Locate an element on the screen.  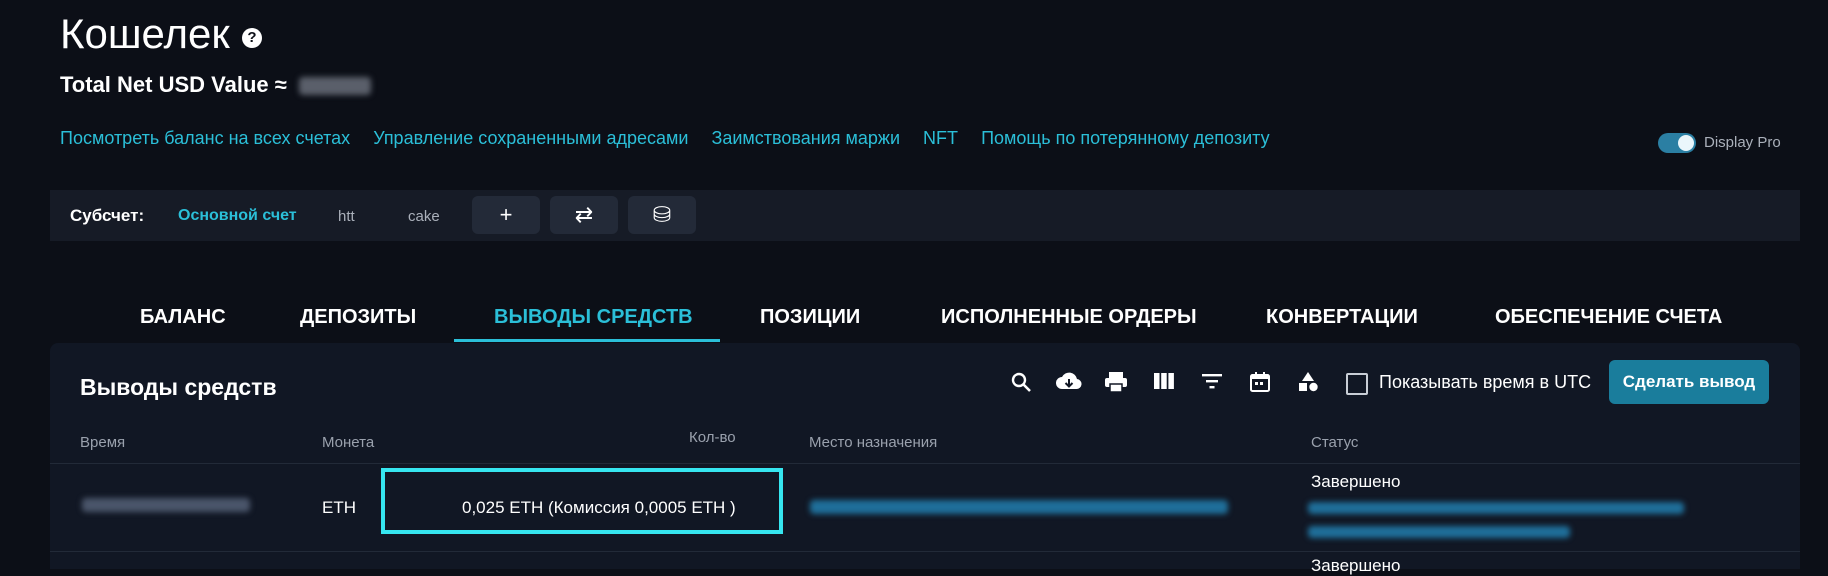
shapes-icon is located at coordinates (1308, 383).